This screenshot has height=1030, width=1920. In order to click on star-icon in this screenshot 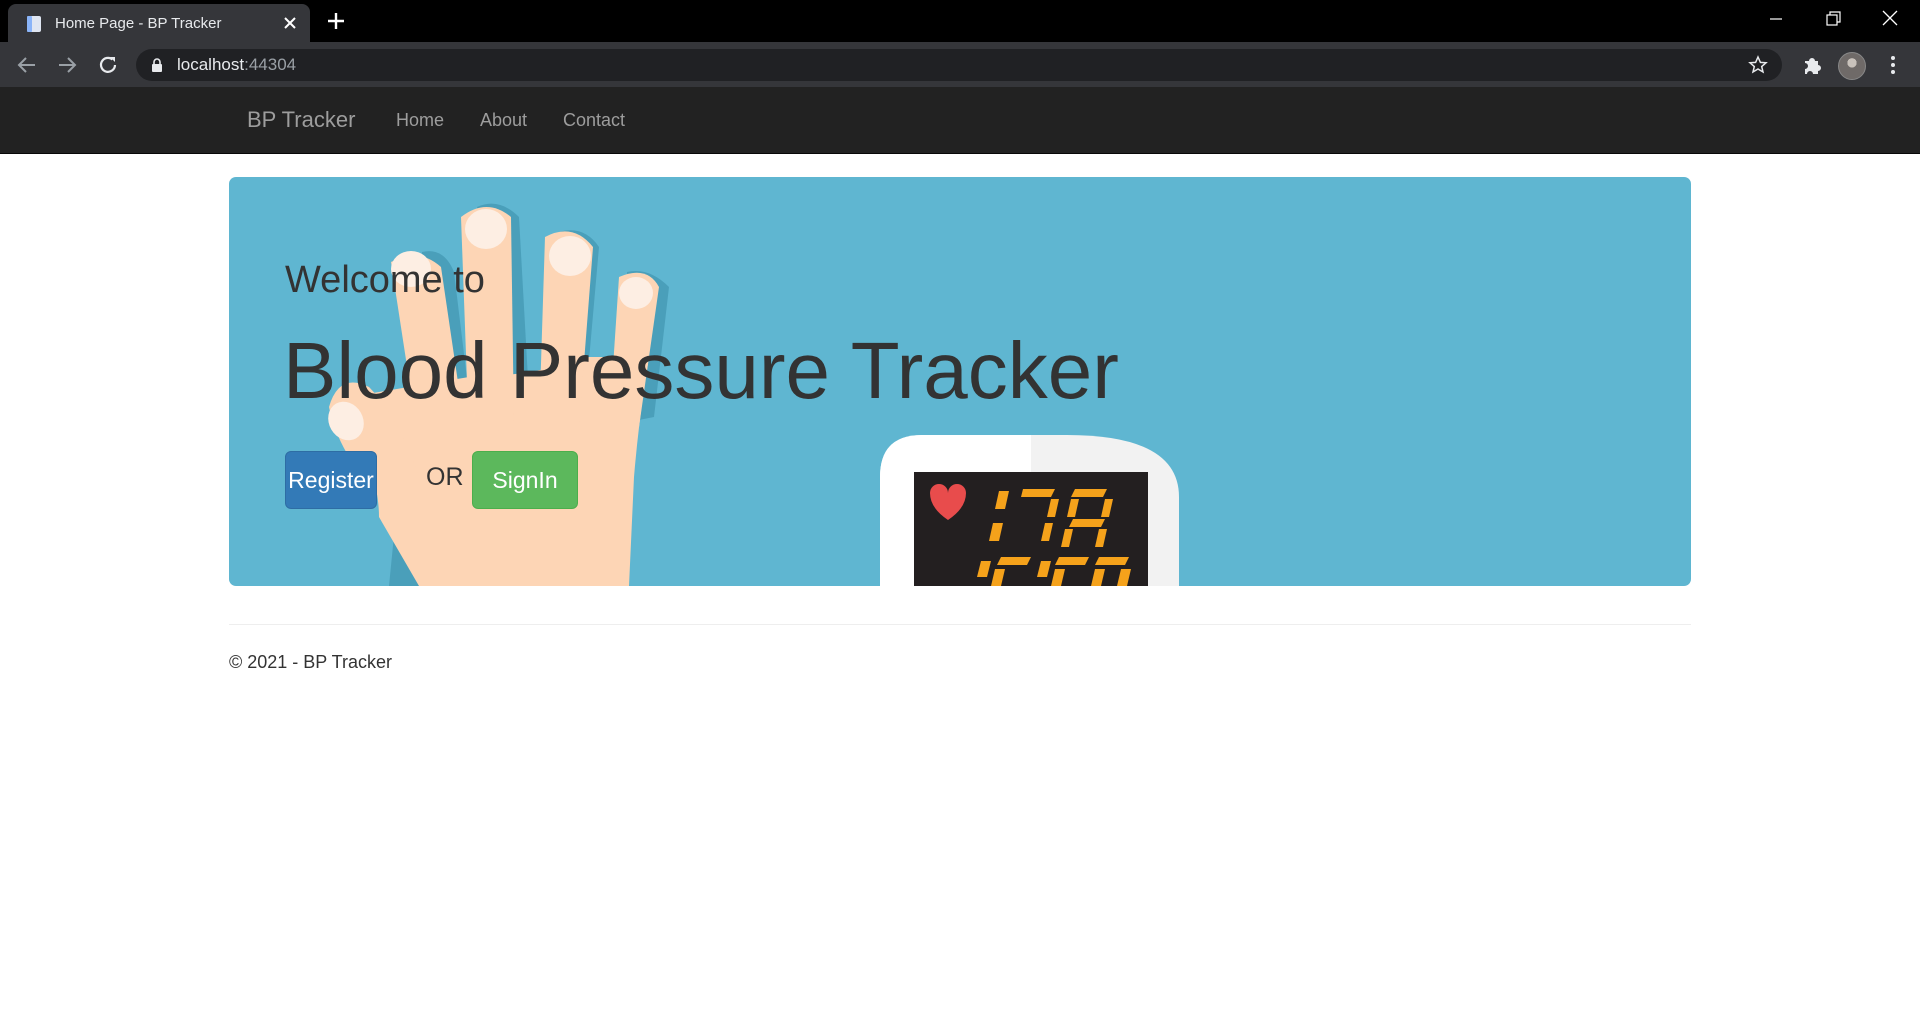, I will do `click(1758, 65)`.